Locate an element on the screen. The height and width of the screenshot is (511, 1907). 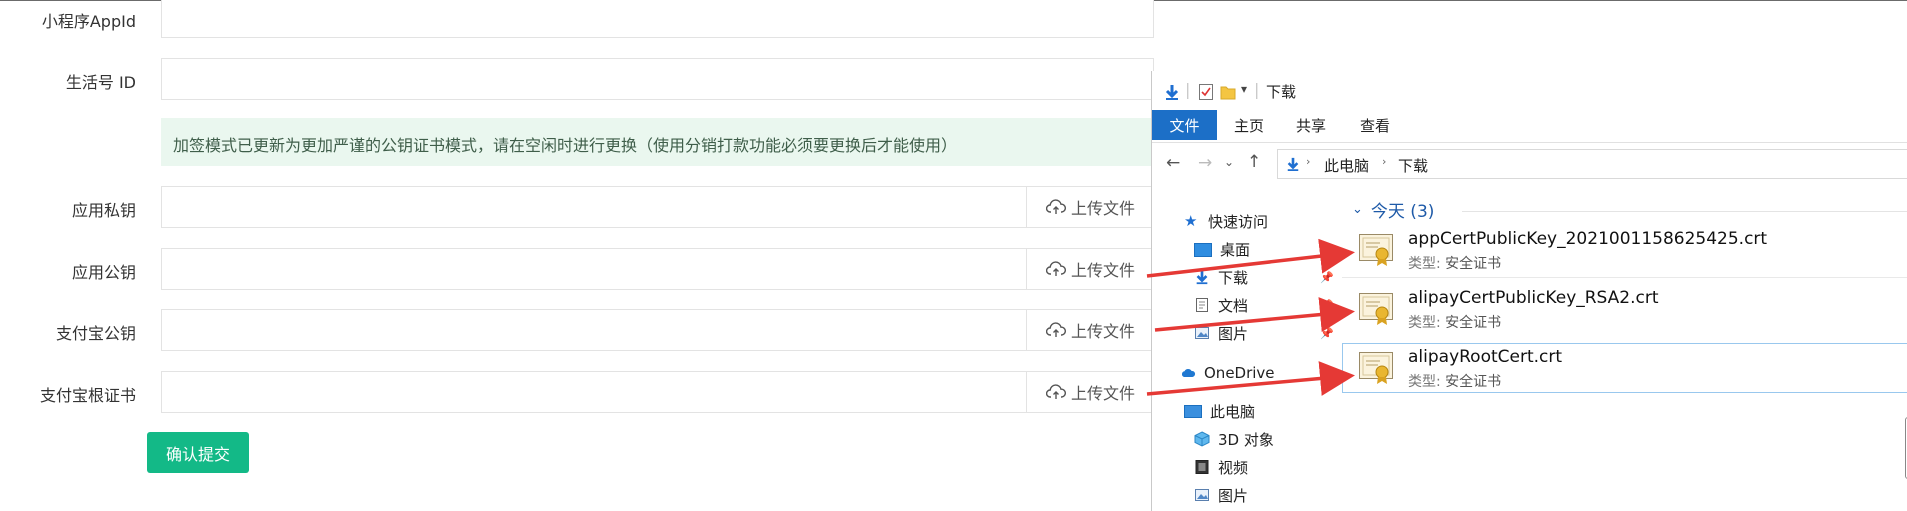
arrow-to-root-cert is located at coordinates (1250, 378).